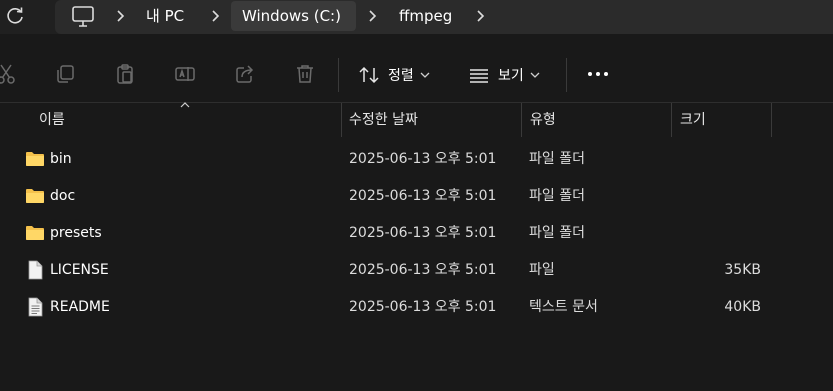 This screenshot has height=391, width=833. I want to click on file-name: LICENSE, so click(79, 270).